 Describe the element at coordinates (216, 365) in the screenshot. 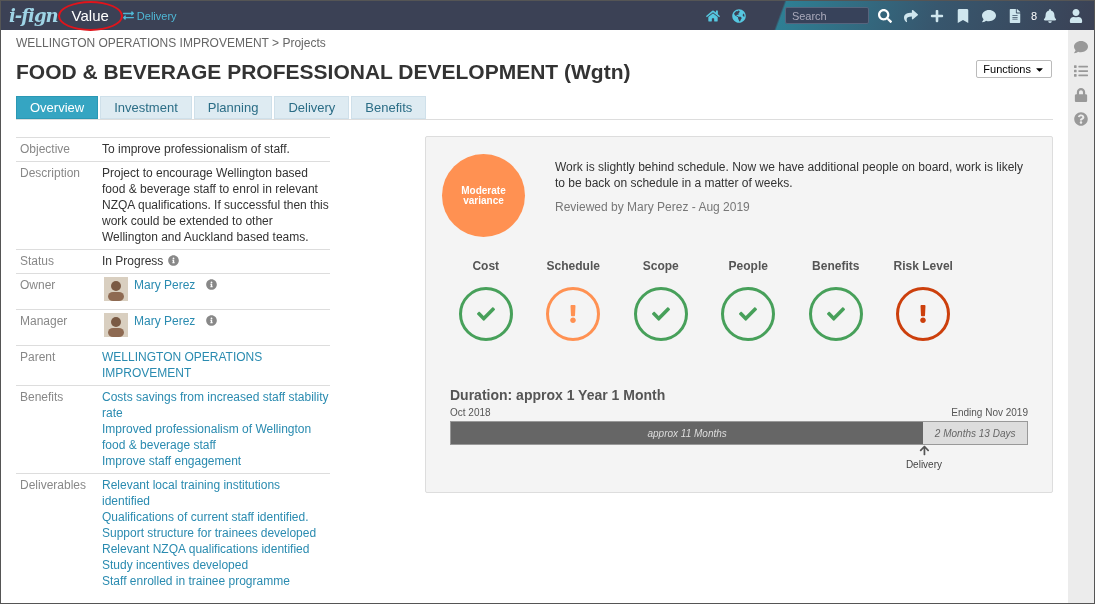

I see `item-link: WELLINGTON OPERATIONS IMPROVEMENT` at that location.